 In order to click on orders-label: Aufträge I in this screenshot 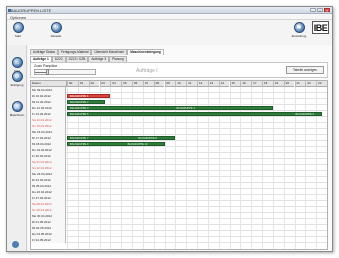, I will do `click(147, 71)`.